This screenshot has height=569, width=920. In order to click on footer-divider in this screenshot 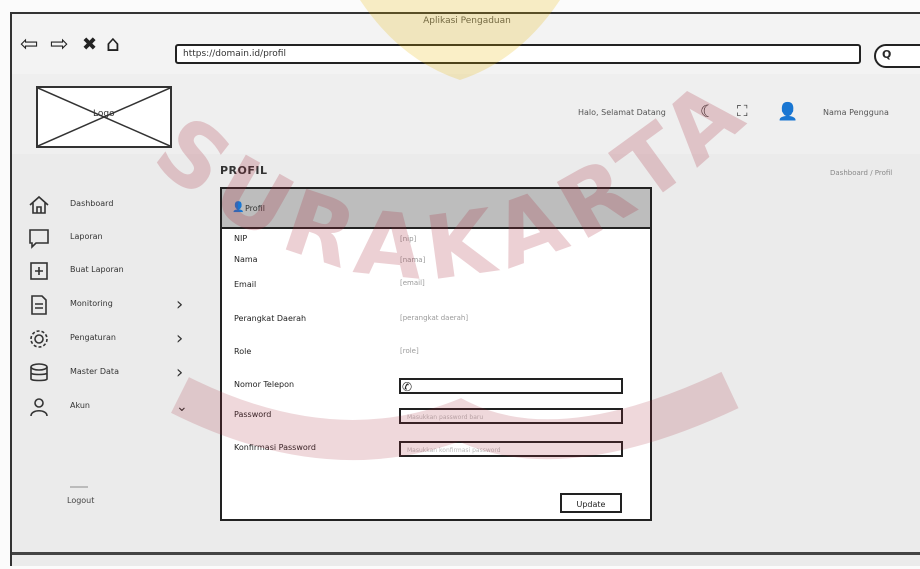, I will do `click(466, 553)`.